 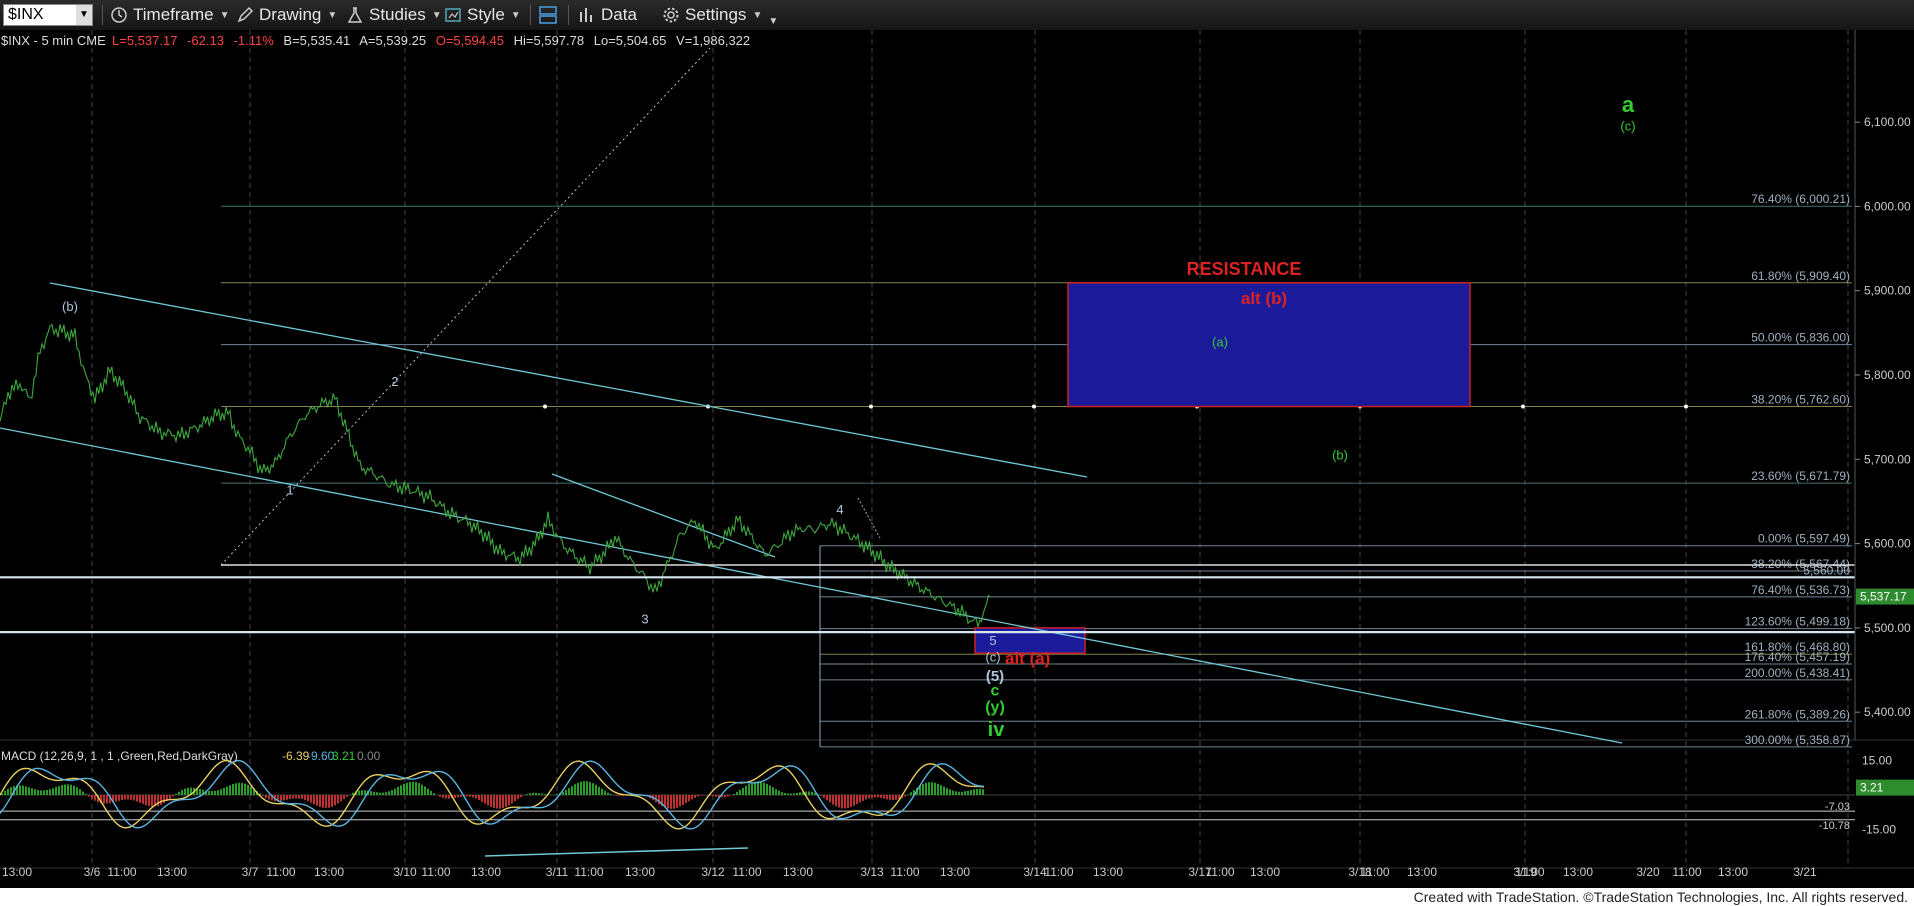 I want to click on wave-label: (y), so click(x=995, y=707).